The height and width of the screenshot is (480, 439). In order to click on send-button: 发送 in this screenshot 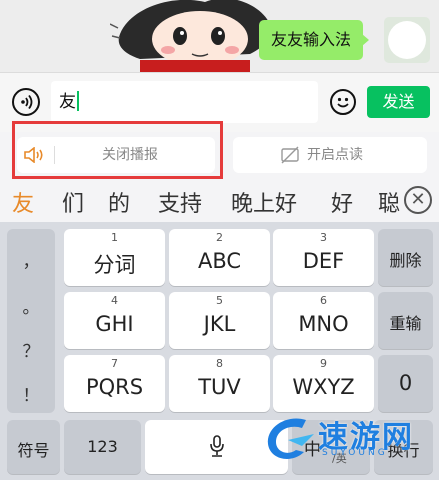, I will do `click(398, 102)`.